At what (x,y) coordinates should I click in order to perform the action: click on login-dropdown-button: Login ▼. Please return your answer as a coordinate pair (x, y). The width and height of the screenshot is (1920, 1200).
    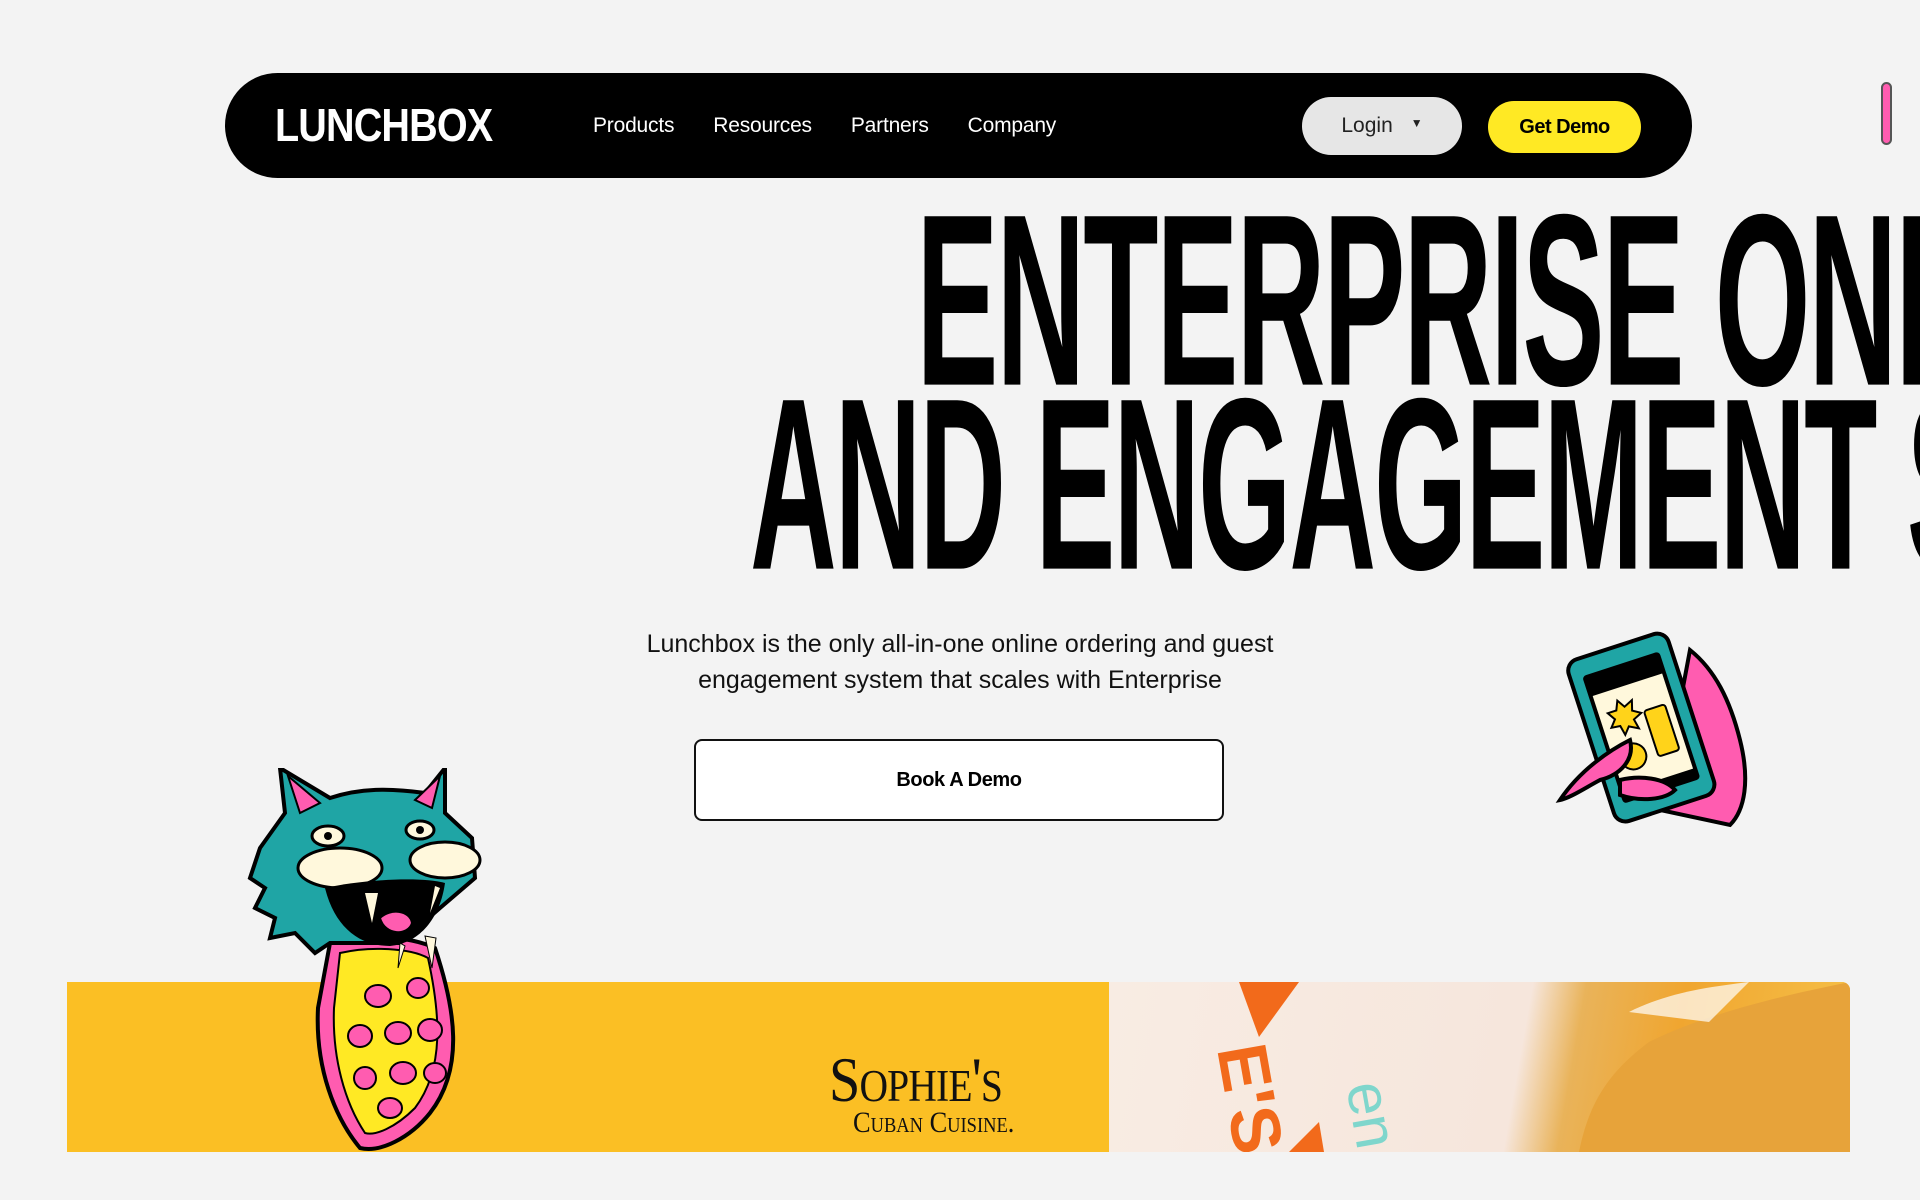
    Looking at the image, I should click on (1382, 126).